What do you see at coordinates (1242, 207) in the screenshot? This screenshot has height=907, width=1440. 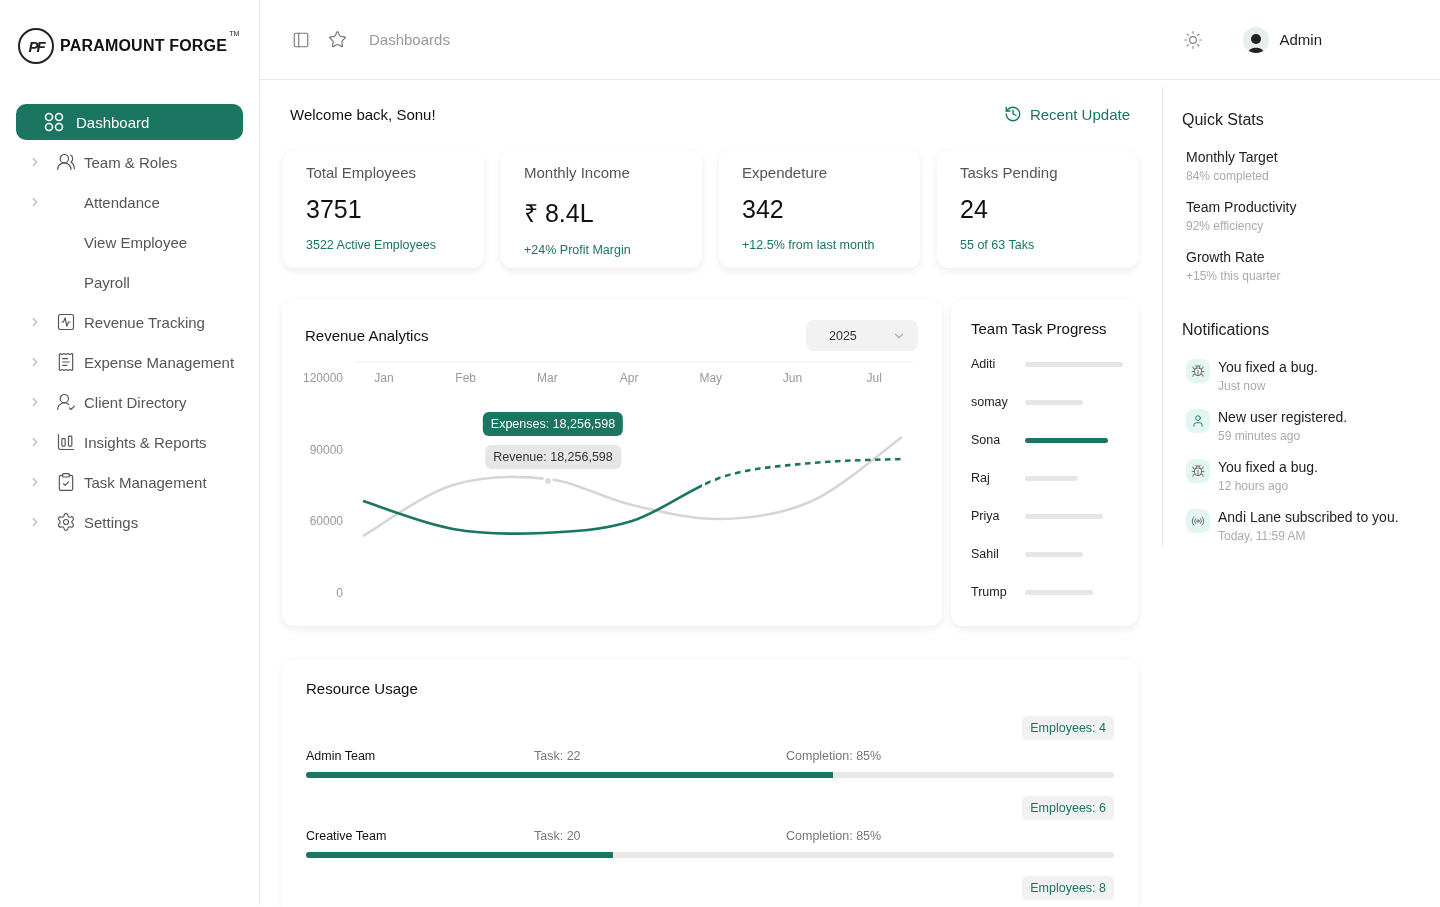 I see `stat-label: Team Productivity` at bounding box center [1242, 207].